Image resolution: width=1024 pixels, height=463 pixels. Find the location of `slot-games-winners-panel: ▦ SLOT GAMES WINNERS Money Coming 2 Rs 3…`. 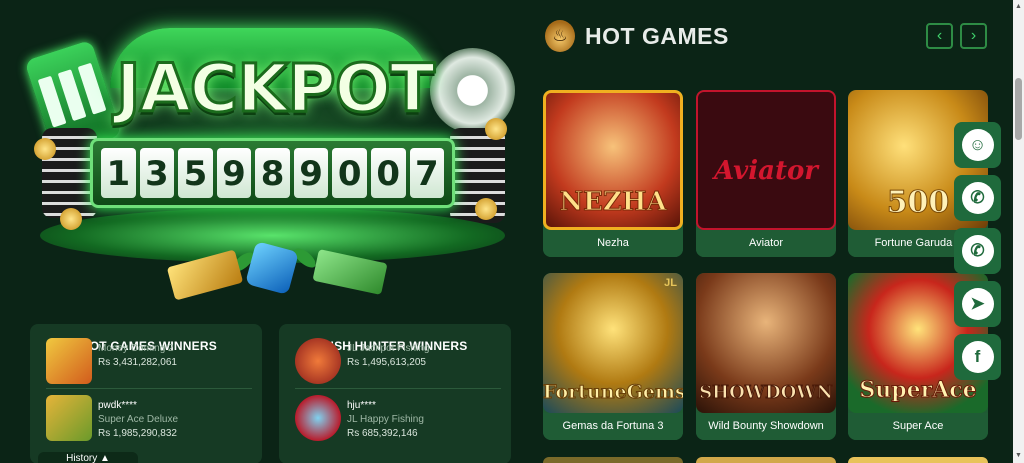

slot-games-winners-panel: ▦ SLOT GAMES WINNERS Money Coming 2 Rs 3… is located at coordinates (146, 393).